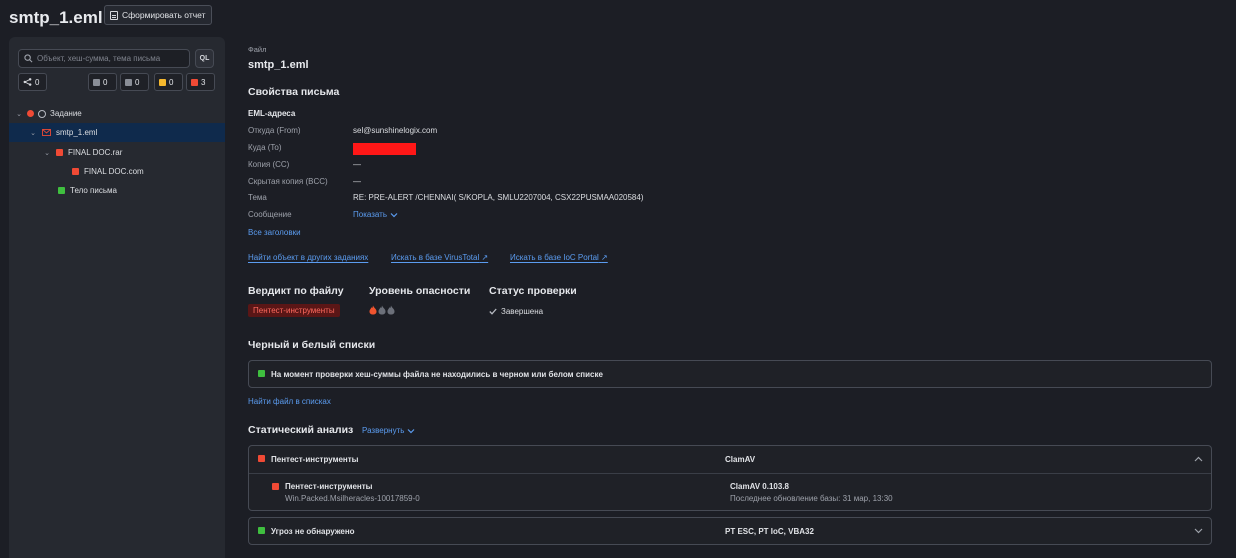 The height and width of the screenshot is (558, 1236). Describe the element at coordinates (288, 181) in the screenshot. I see `bcc-label: Скрытая копия (BCC)` at that location.